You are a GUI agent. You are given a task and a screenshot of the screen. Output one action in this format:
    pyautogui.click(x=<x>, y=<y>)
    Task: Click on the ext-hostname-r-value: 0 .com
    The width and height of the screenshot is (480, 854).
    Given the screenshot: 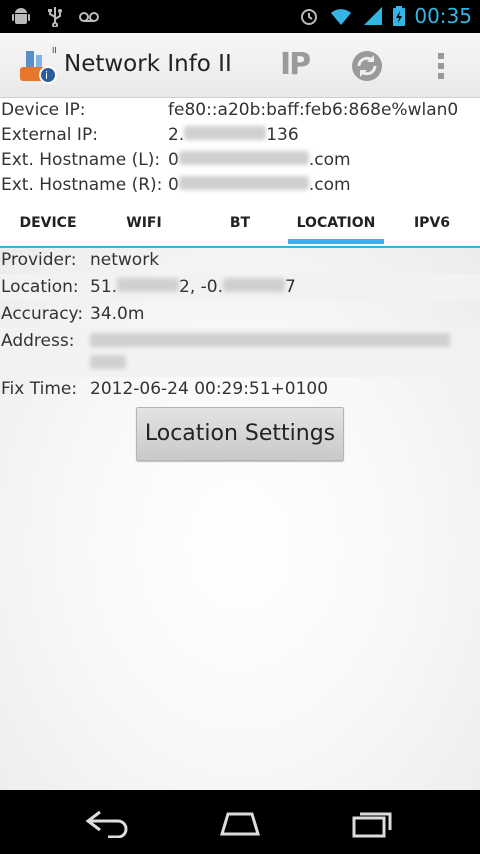 What is the action you would take?
    pyautogui.click(x=259, y=185)
    